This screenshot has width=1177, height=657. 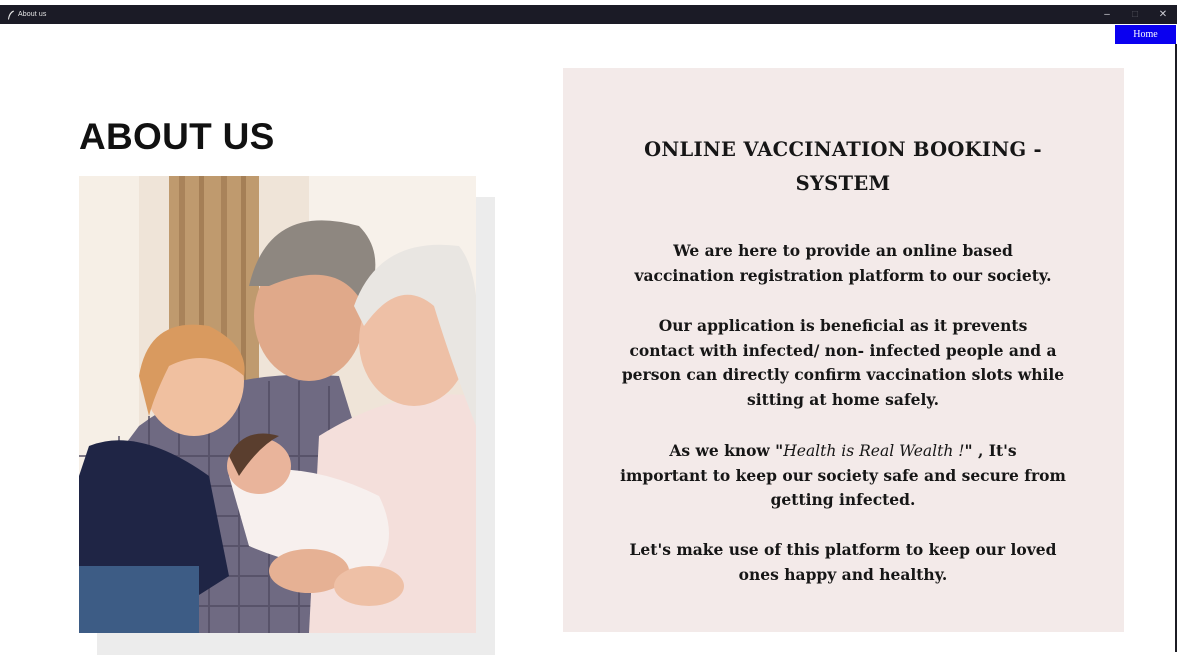 What do you see at coordinates (1163, 14) in the screenshot?
I see `close-icon: ✕` at bounding box center [1163, 14].